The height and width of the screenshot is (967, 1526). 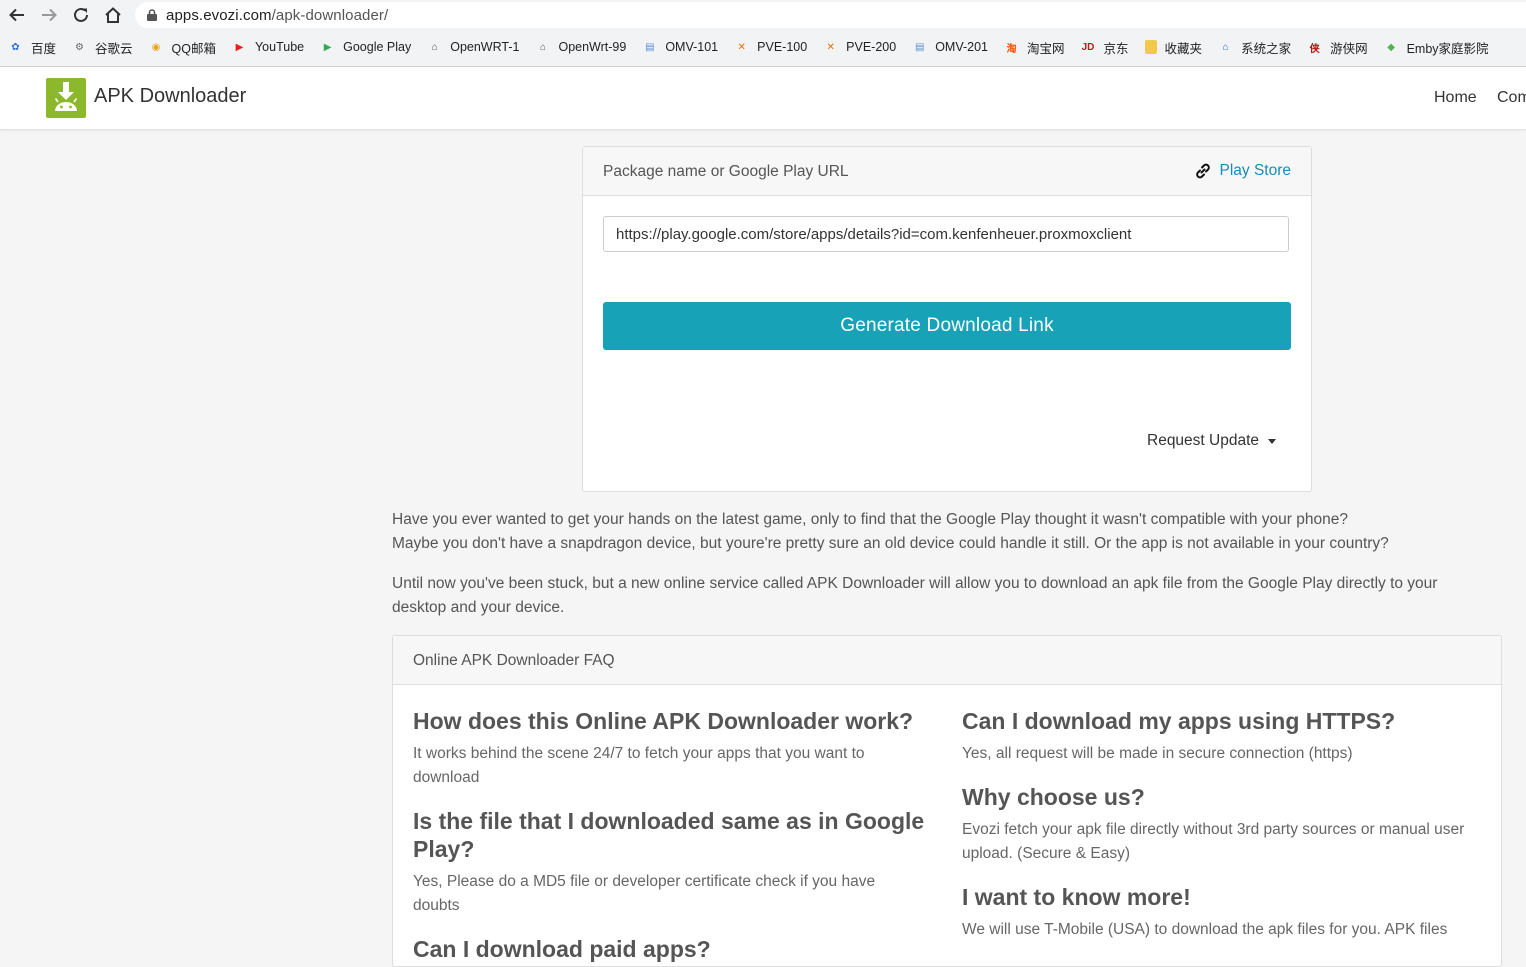 I want to click on bookmark-item: ✕ PVE-200, so click(x=859, y=47).